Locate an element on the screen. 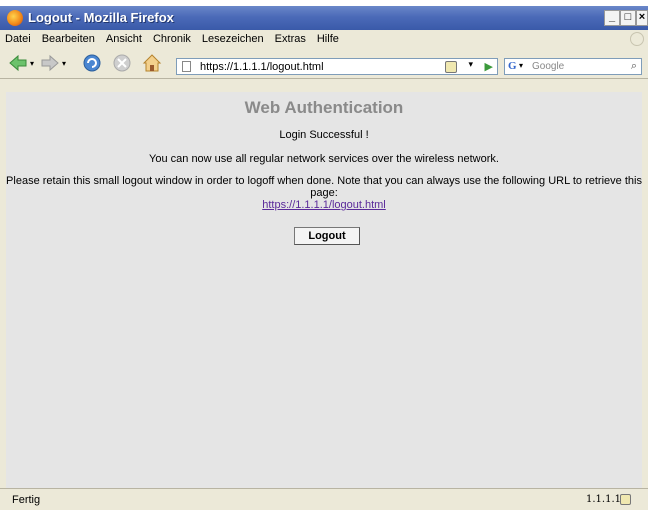 The image size is (648, 510). reload-icon is located at coordinates (92, 63).